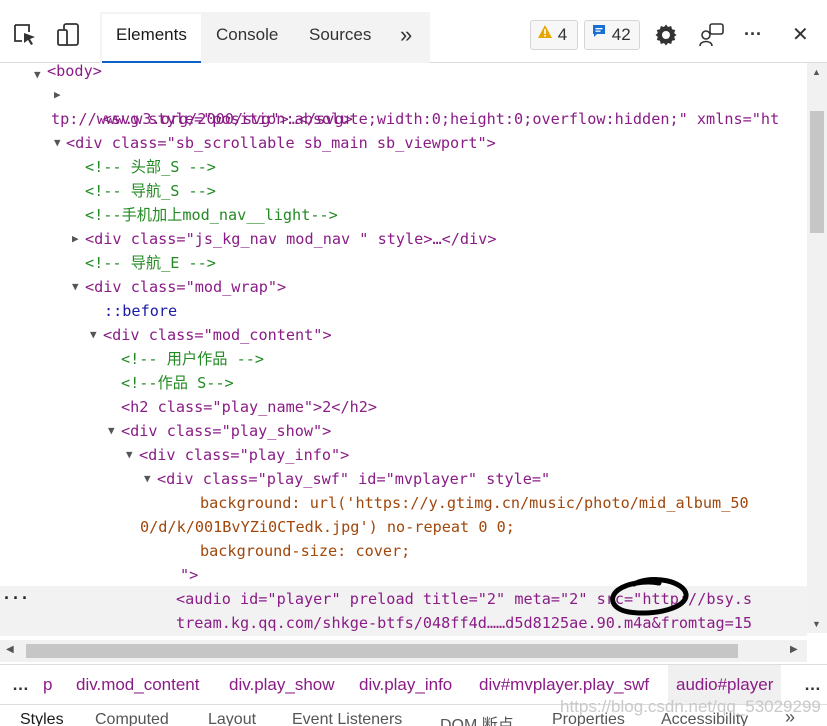 Image resolution: width=827 pixels, height=726 pixels. I want to click on horizontal-scroll-thumb, so click(382, 651).